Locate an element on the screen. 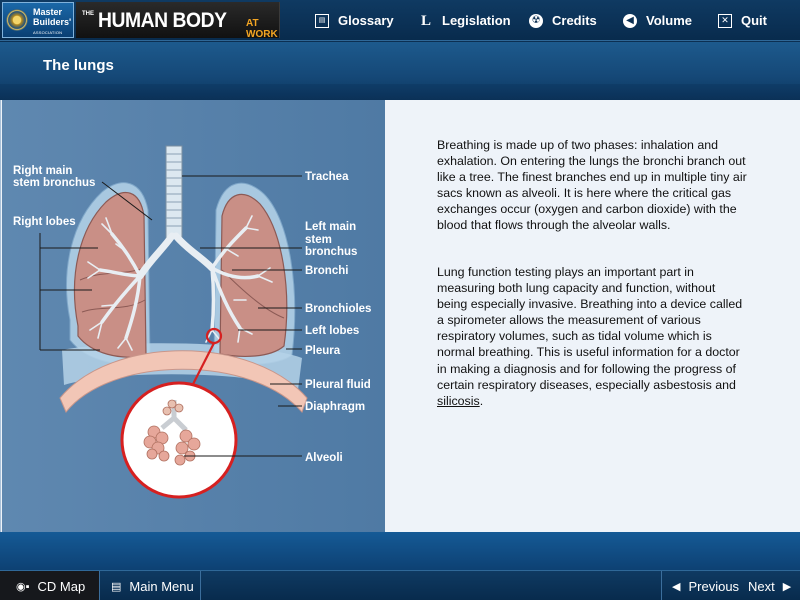  cd-map-label: CD Map is located at coordinates (61, 586).